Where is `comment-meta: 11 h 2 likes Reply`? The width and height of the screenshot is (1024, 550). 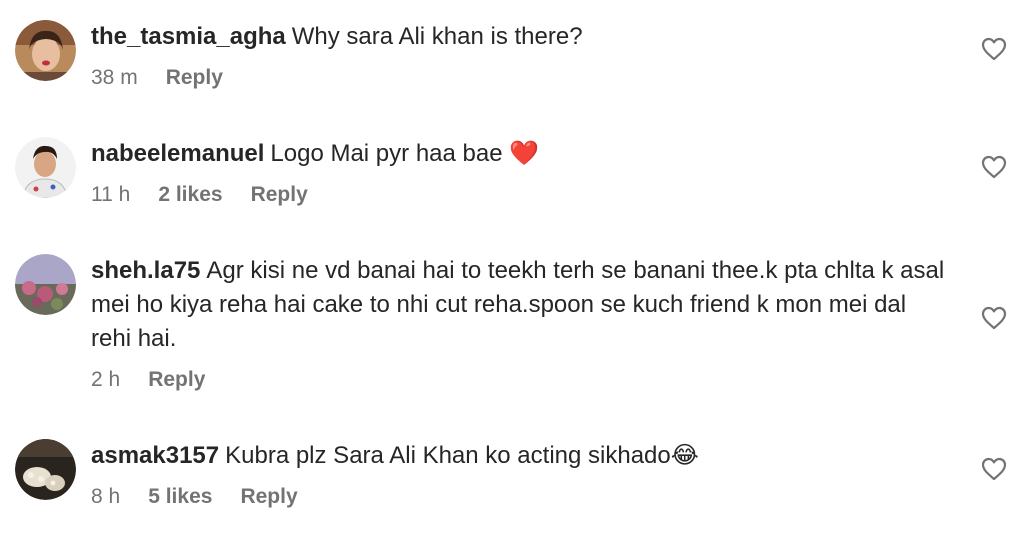
comment-meta: 11 h 2 likes Reply is located at coordinates (521, 195).